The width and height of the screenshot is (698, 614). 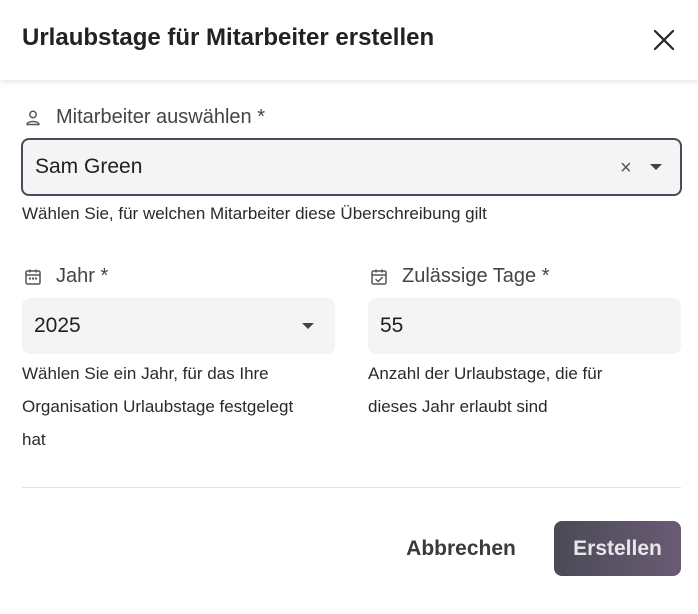 I want to click on calendar-icon, so click(x=33, y=277).